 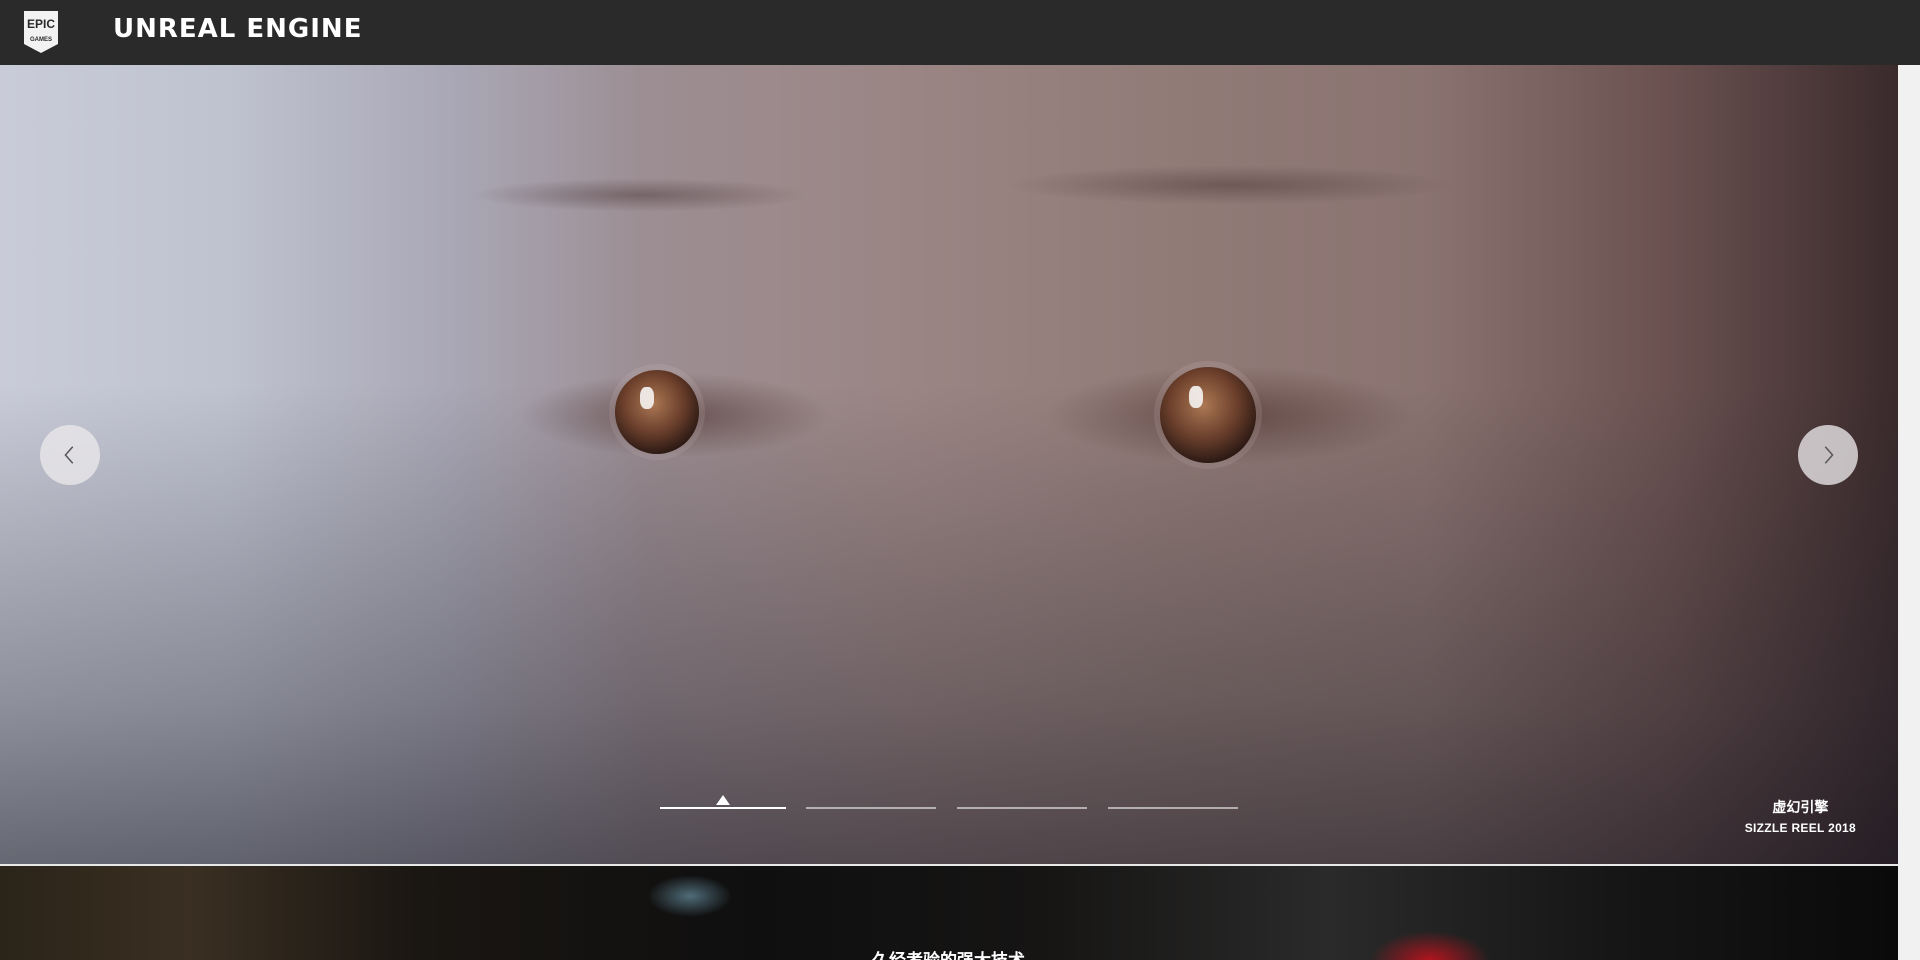 What do you see at coordinates (237, 29) in the screenshot?
I see `unreal-engine-title: UNREAL ENGINE` at bounding box center [237, 29].